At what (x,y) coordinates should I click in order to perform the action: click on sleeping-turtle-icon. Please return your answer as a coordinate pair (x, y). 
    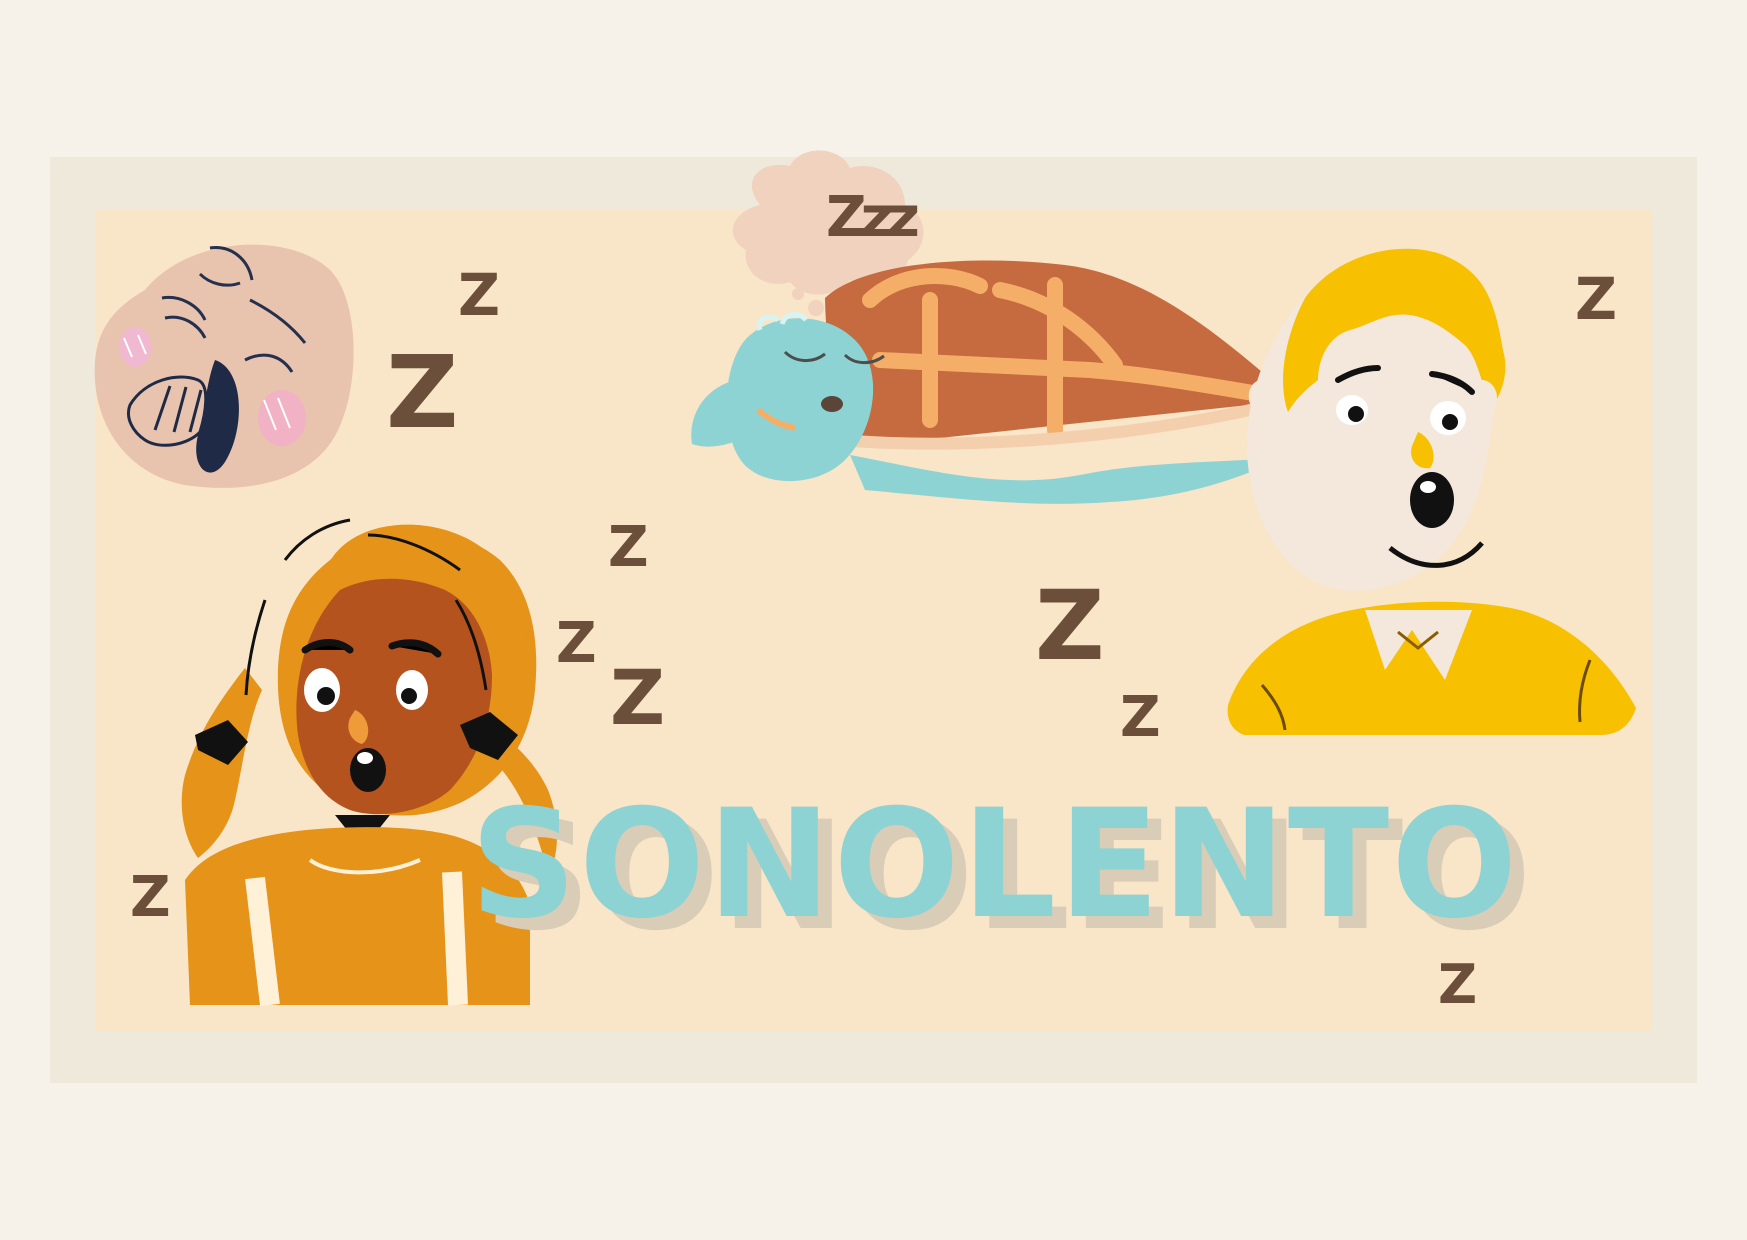
    Looking at the image, I should click on (998, 327).